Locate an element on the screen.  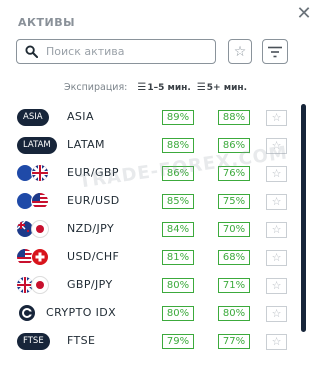
payout-long: 80% is located at coordinates (234, 313).